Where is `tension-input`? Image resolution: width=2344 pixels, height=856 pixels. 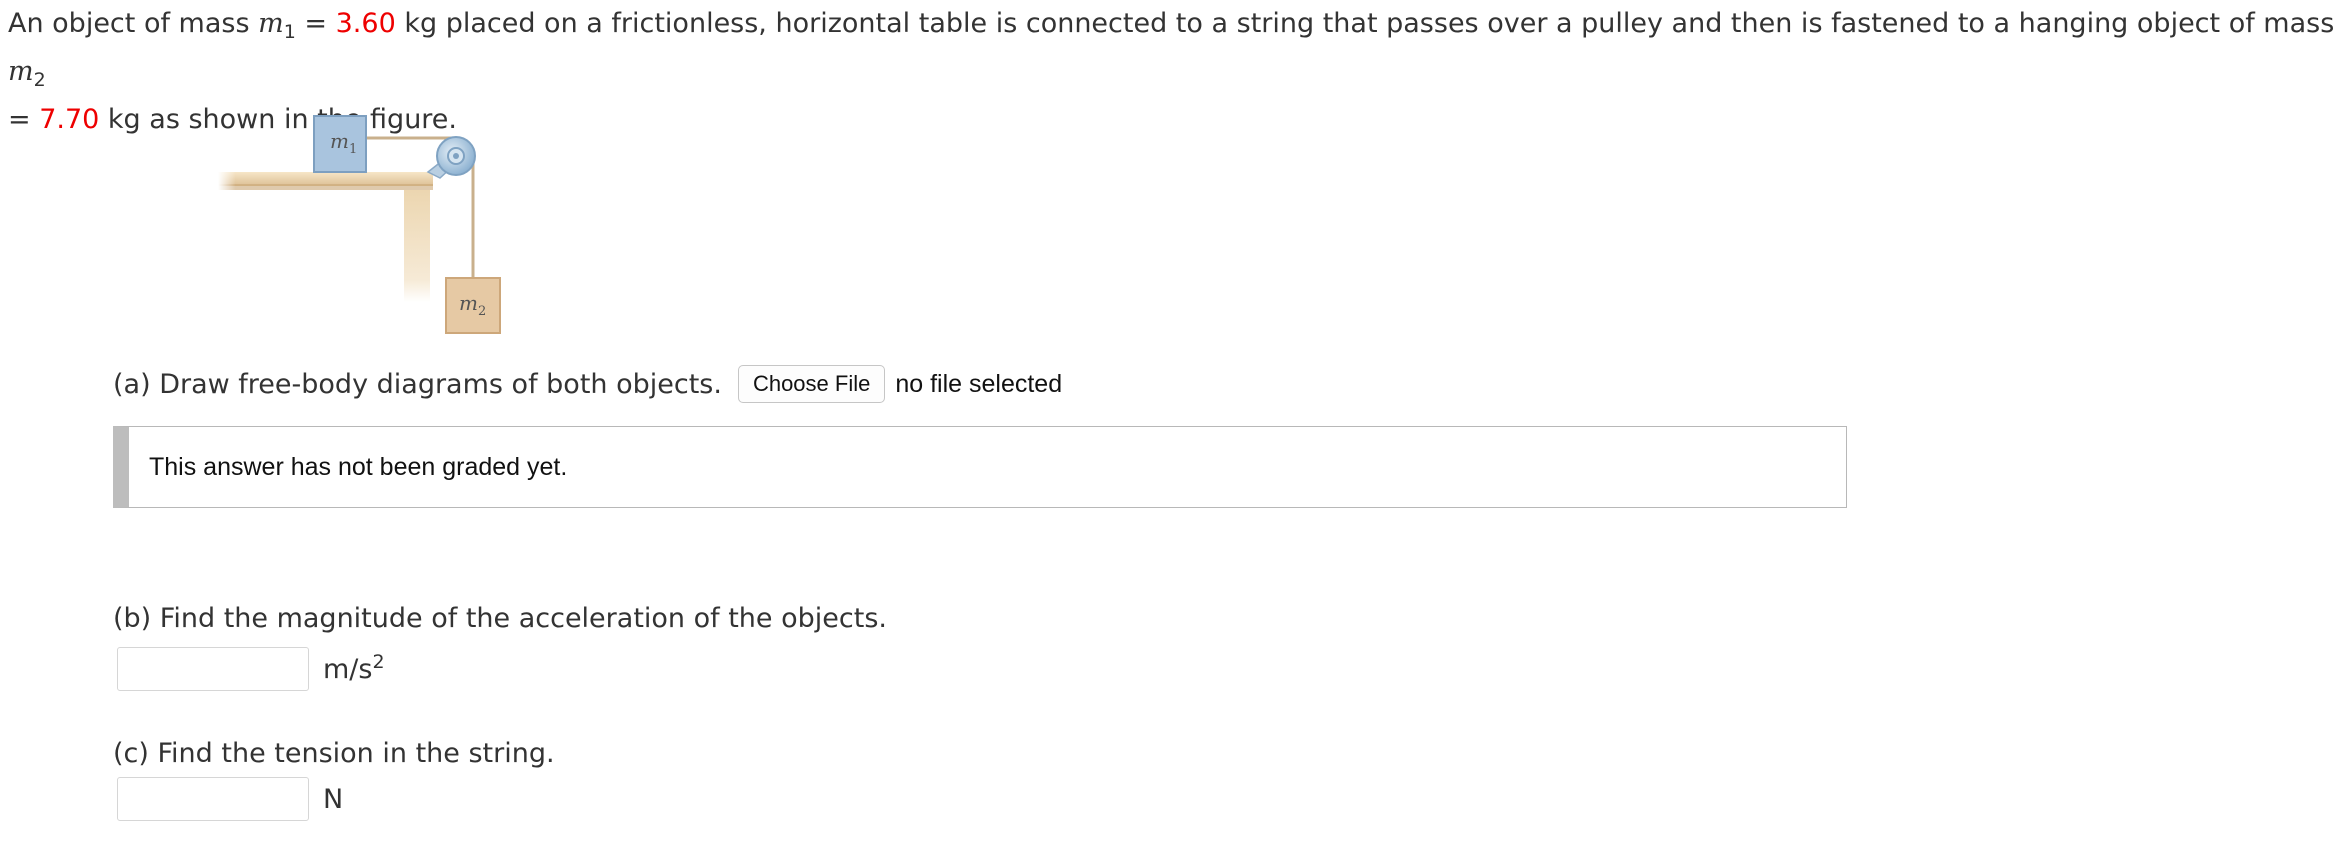 tension-input is located at coordinates (213, 799).